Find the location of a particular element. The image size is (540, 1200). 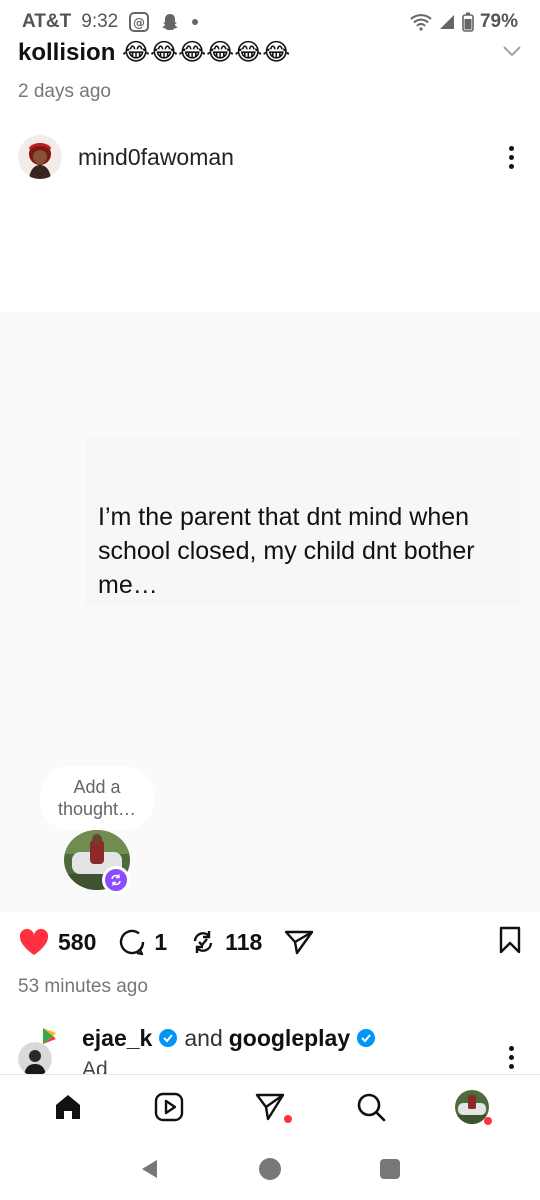

header-title-row: kollision 😂😂😂😂😂😂 is located at coordinates (270, 52).